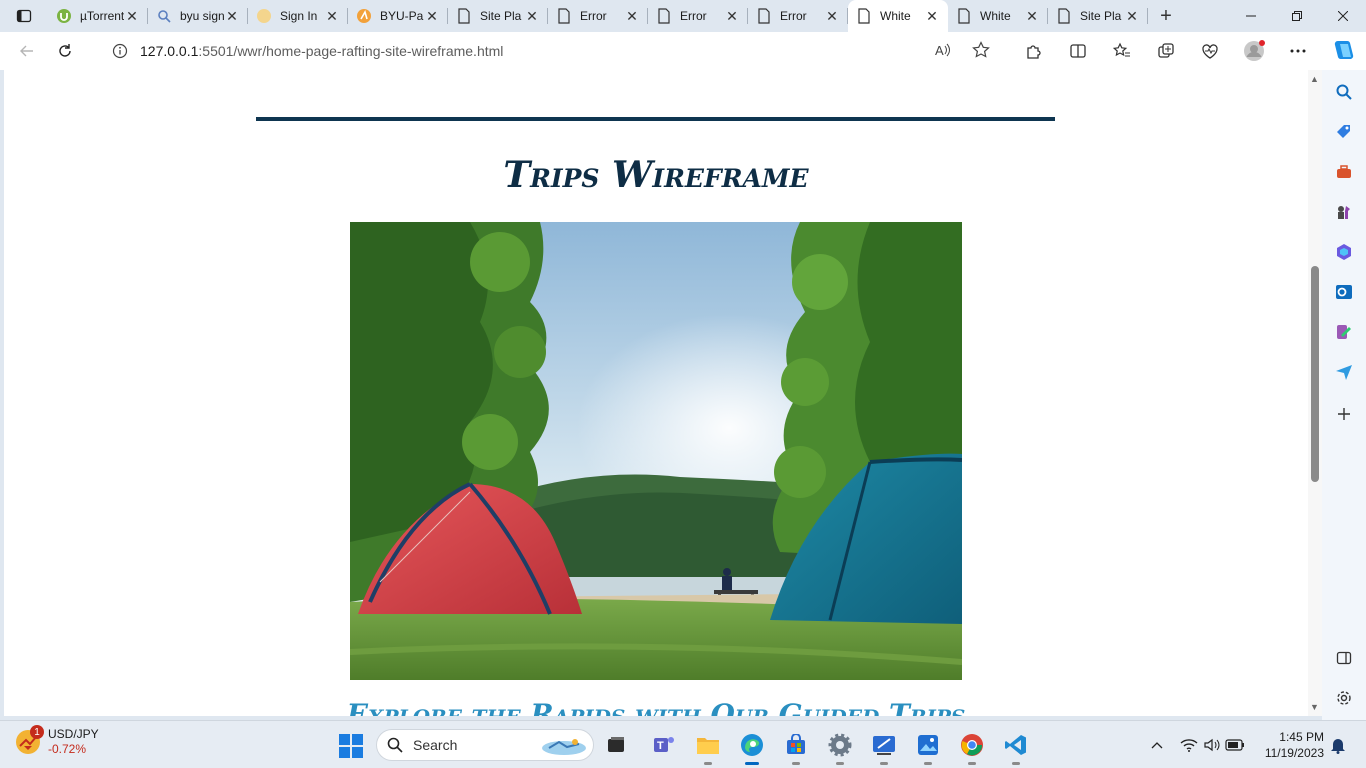 This screenshot has height=768, width=1366. What do you see at coordinates (1344, 698) in the screenshot?
I see `sidebar-settings-gear-icon` at bounding box center [1344, 698].